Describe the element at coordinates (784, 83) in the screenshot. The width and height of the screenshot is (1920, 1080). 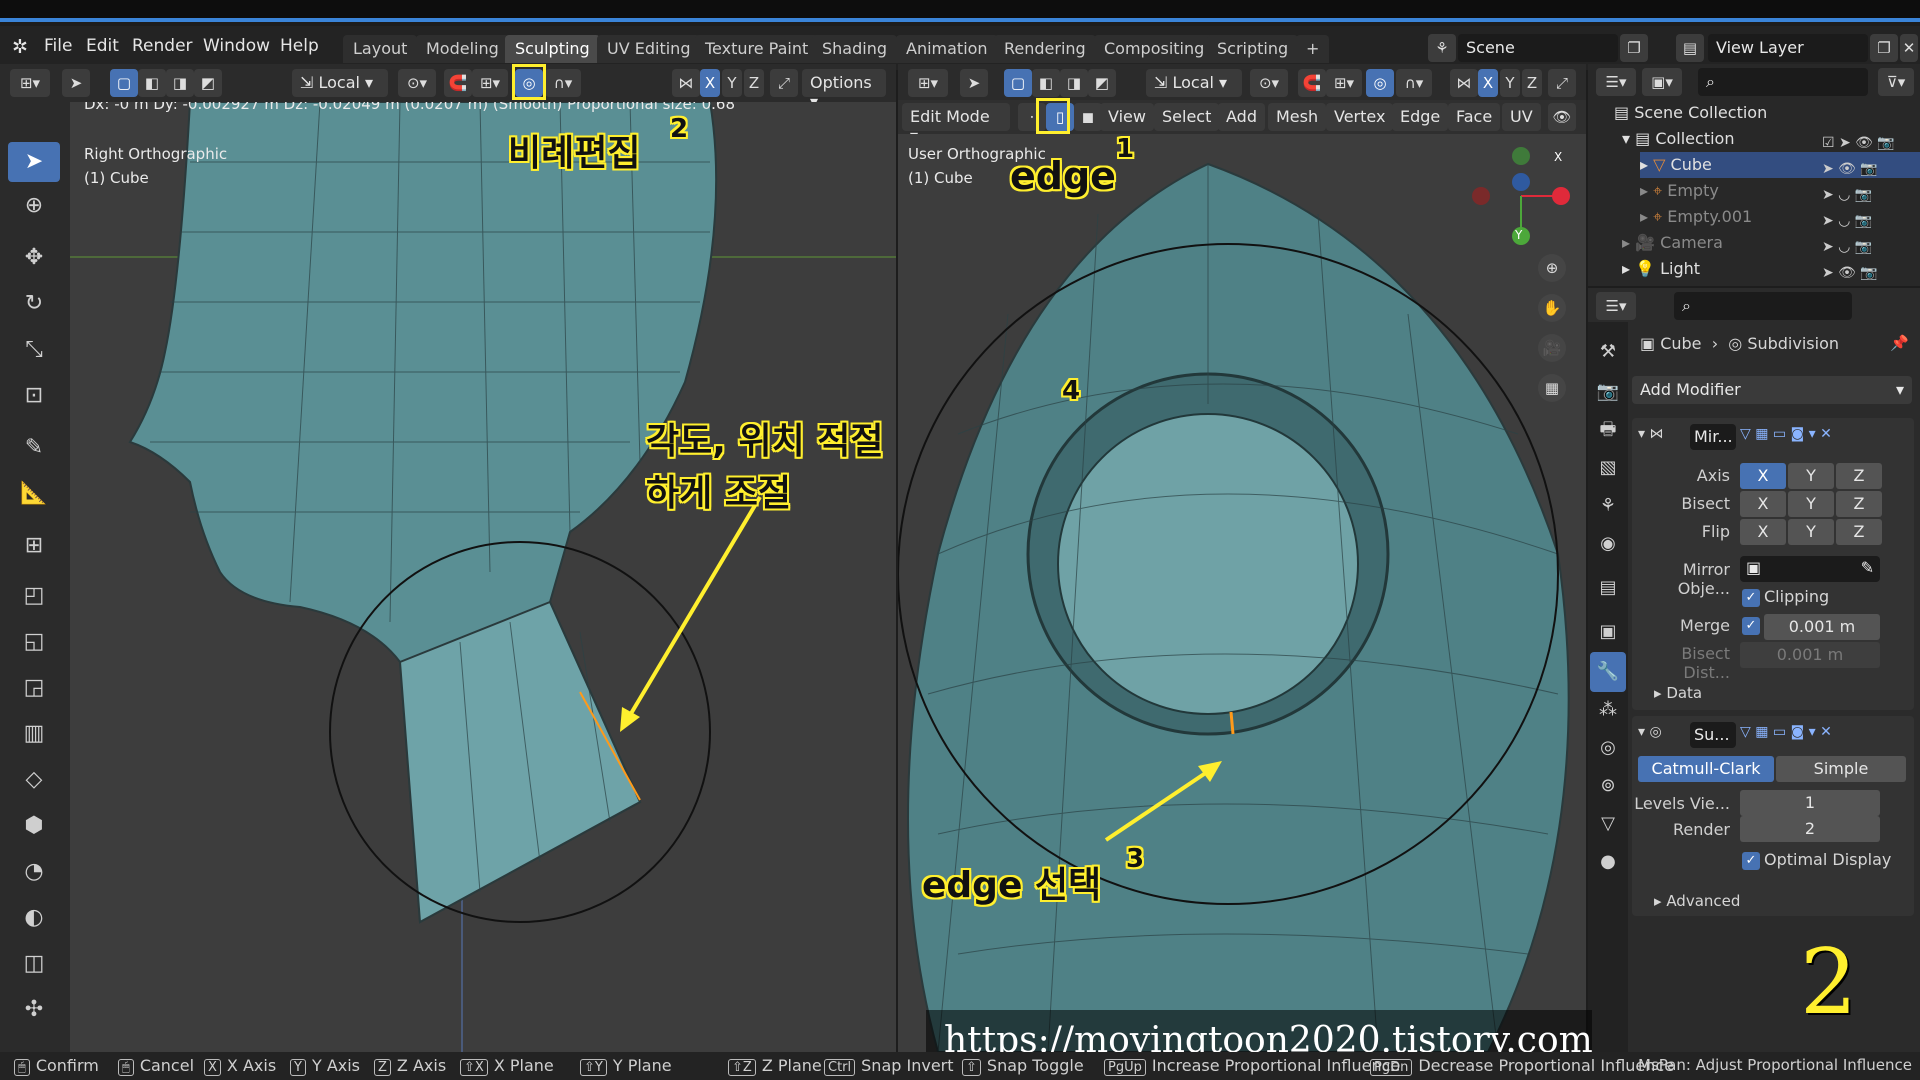
I see `auto-merge-icon: ⤢` at that location.